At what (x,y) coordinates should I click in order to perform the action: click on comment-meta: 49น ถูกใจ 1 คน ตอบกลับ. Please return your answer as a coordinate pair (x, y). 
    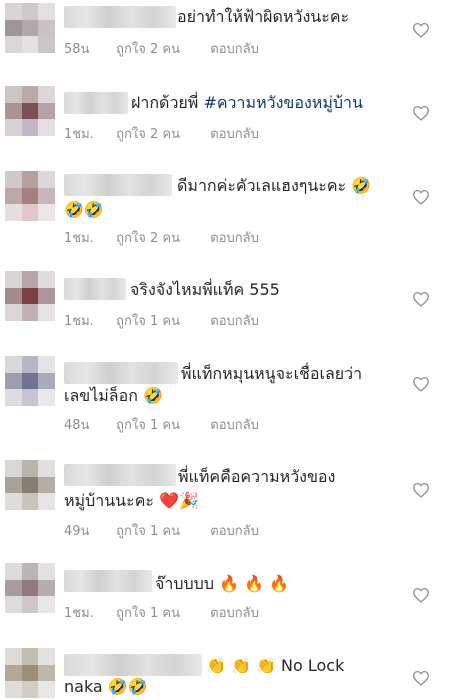
    Looking at the image, I should click on (161, 530).